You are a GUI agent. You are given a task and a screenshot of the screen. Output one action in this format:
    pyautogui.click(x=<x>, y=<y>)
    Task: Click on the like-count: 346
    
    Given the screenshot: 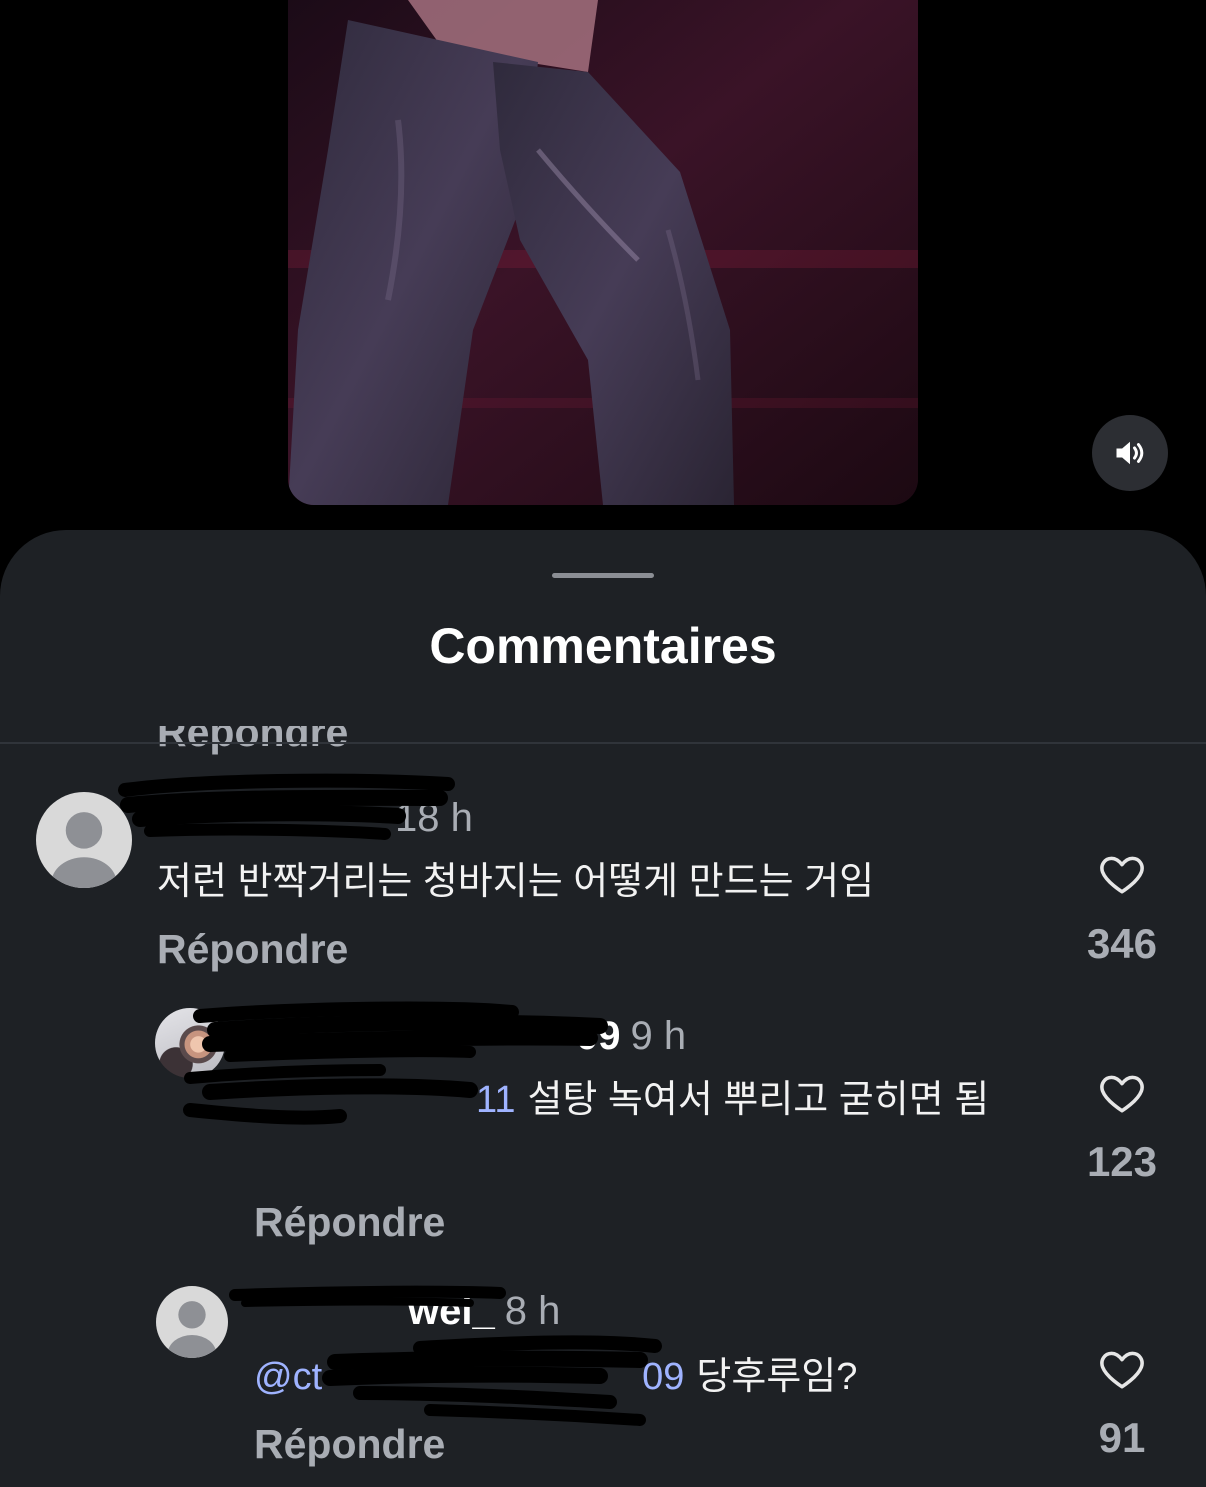 What is the action you would take?
    pyautogui.click(x=1122, y=943)
    